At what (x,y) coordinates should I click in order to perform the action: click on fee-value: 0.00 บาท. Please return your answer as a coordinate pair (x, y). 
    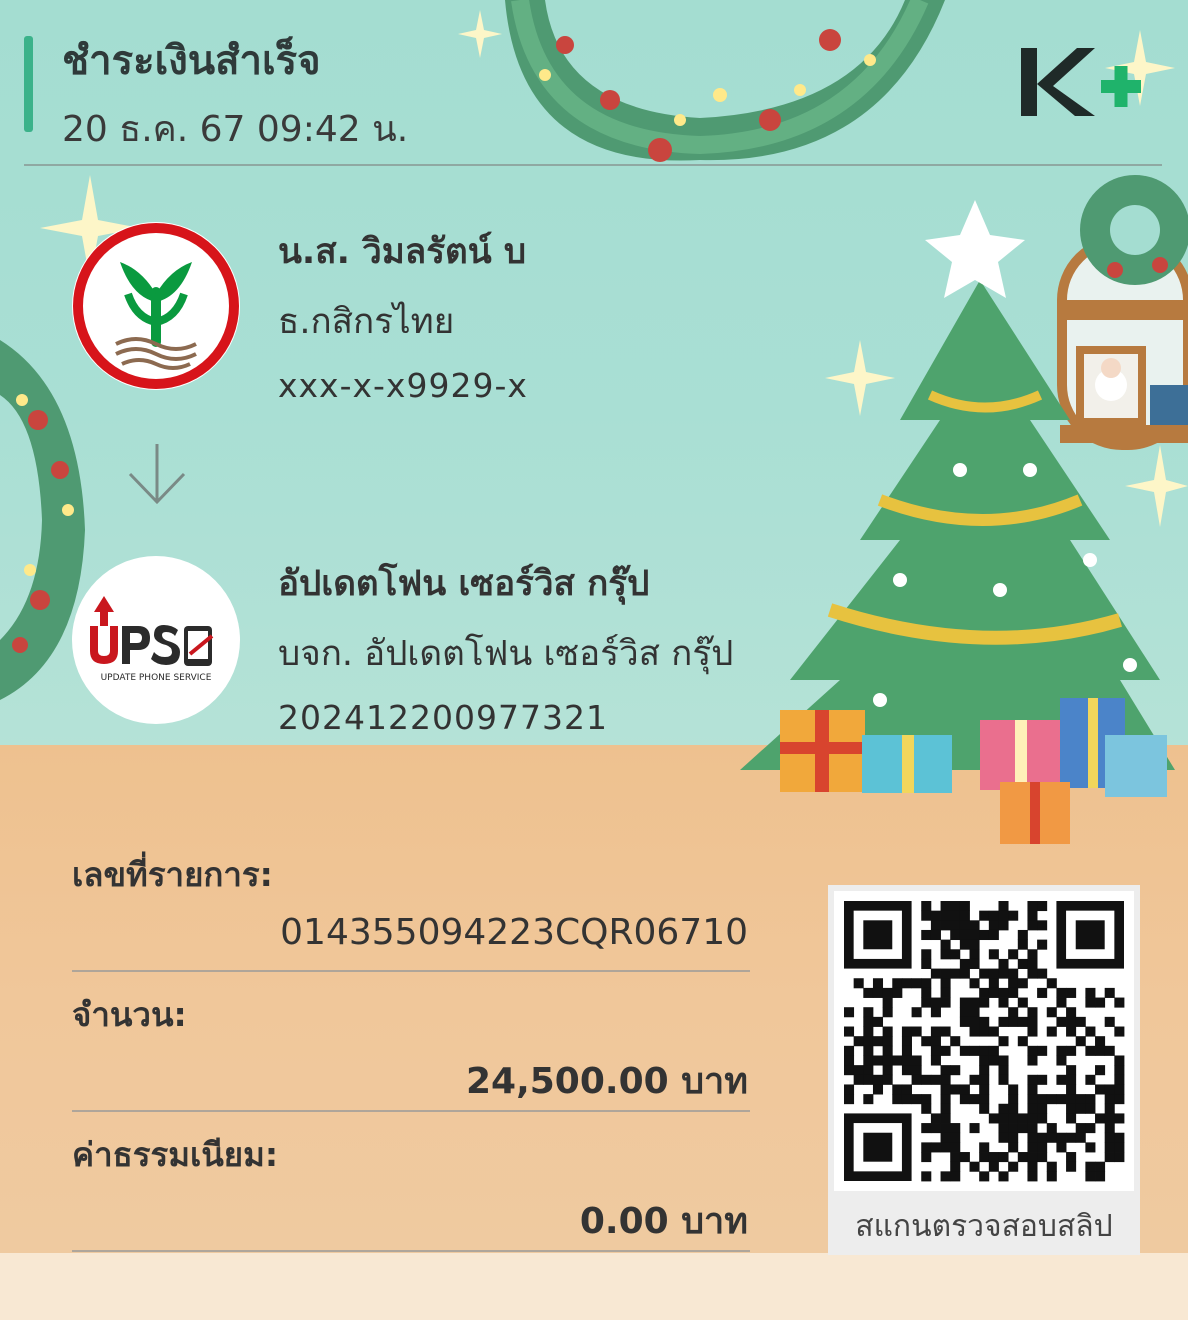
    Looking at the image, I should click on (663, 1221).